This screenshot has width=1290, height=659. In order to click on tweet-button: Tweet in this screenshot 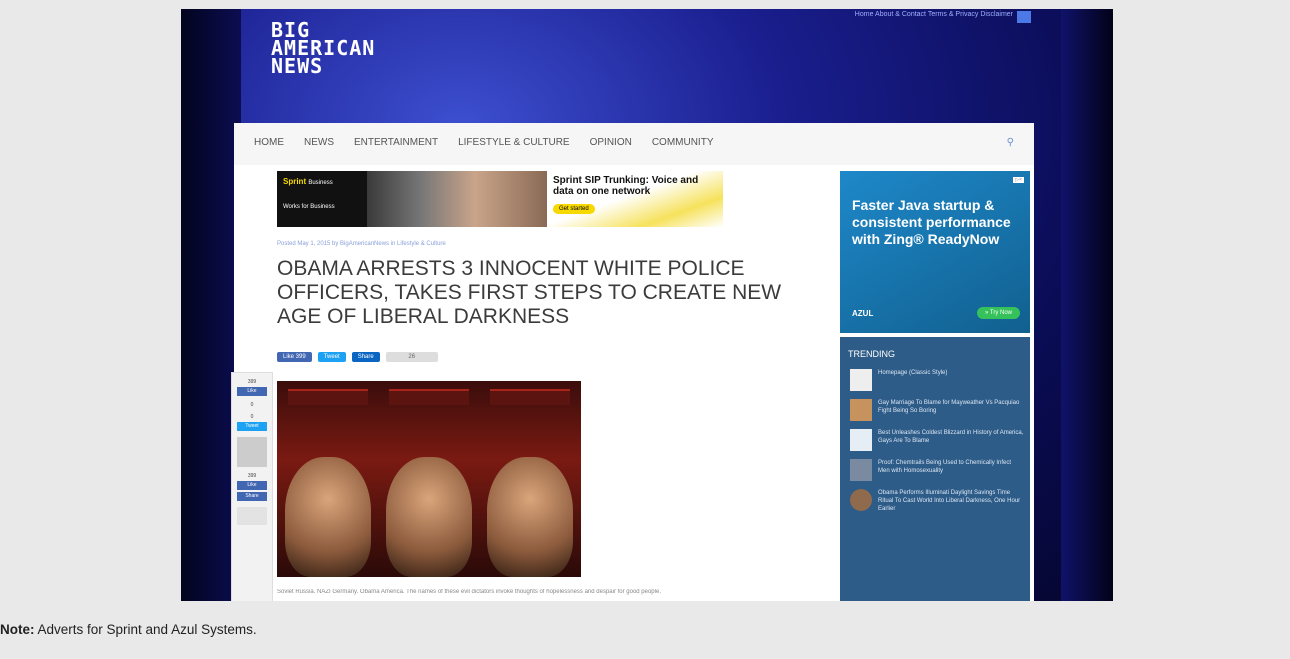, I will do `click(331, 357)`.